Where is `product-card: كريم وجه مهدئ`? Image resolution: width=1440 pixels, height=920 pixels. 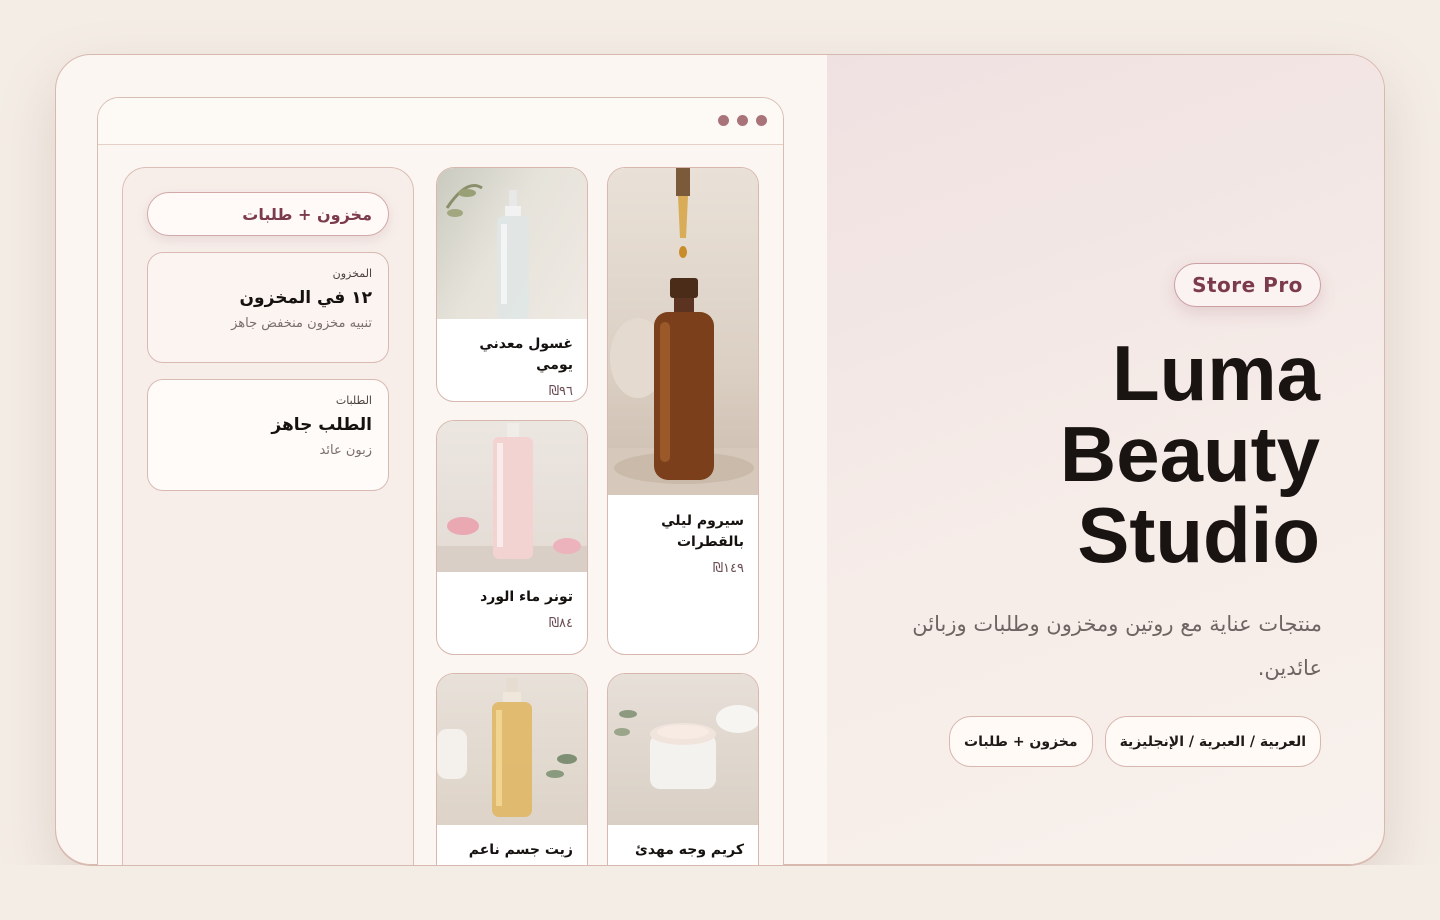 product-card: كريم وجه مهدئ is located at coordinates (683, 783).